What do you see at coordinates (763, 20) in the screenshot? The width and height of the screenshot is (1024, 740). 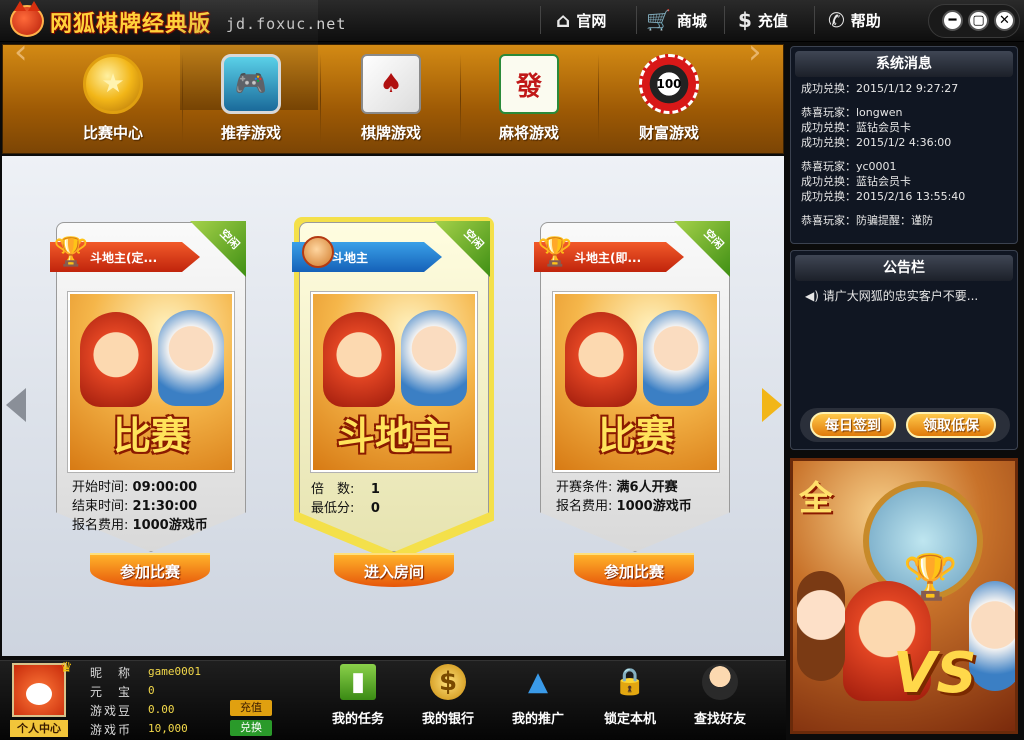 I see `topnav-recharge: $ 充值` at bounding box center [763, 20].